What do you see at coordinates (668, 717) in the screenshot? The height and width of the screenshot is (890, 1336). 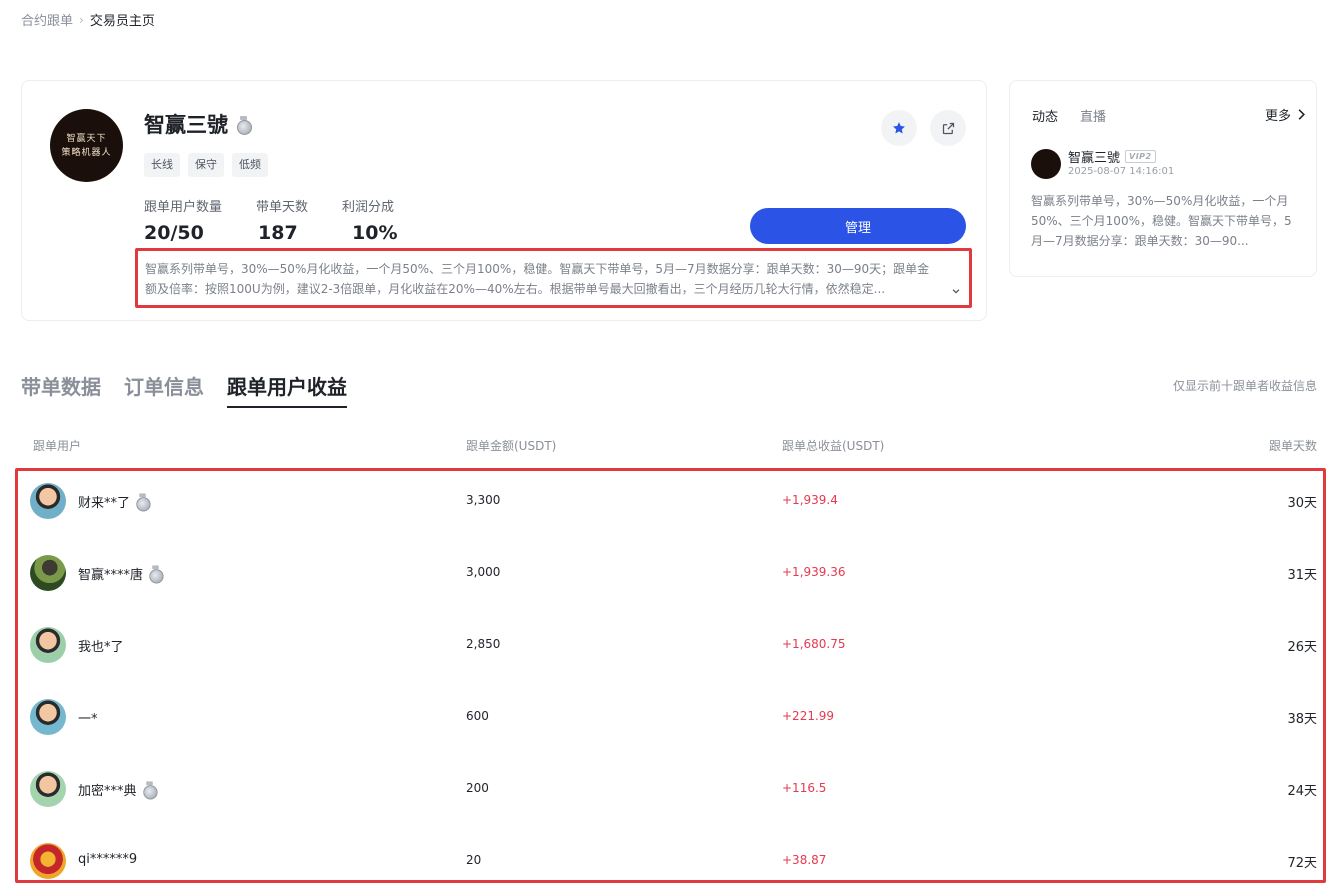 I see `table-row: 一* 600 +221.99 38天` at bounding box center [668, 717].